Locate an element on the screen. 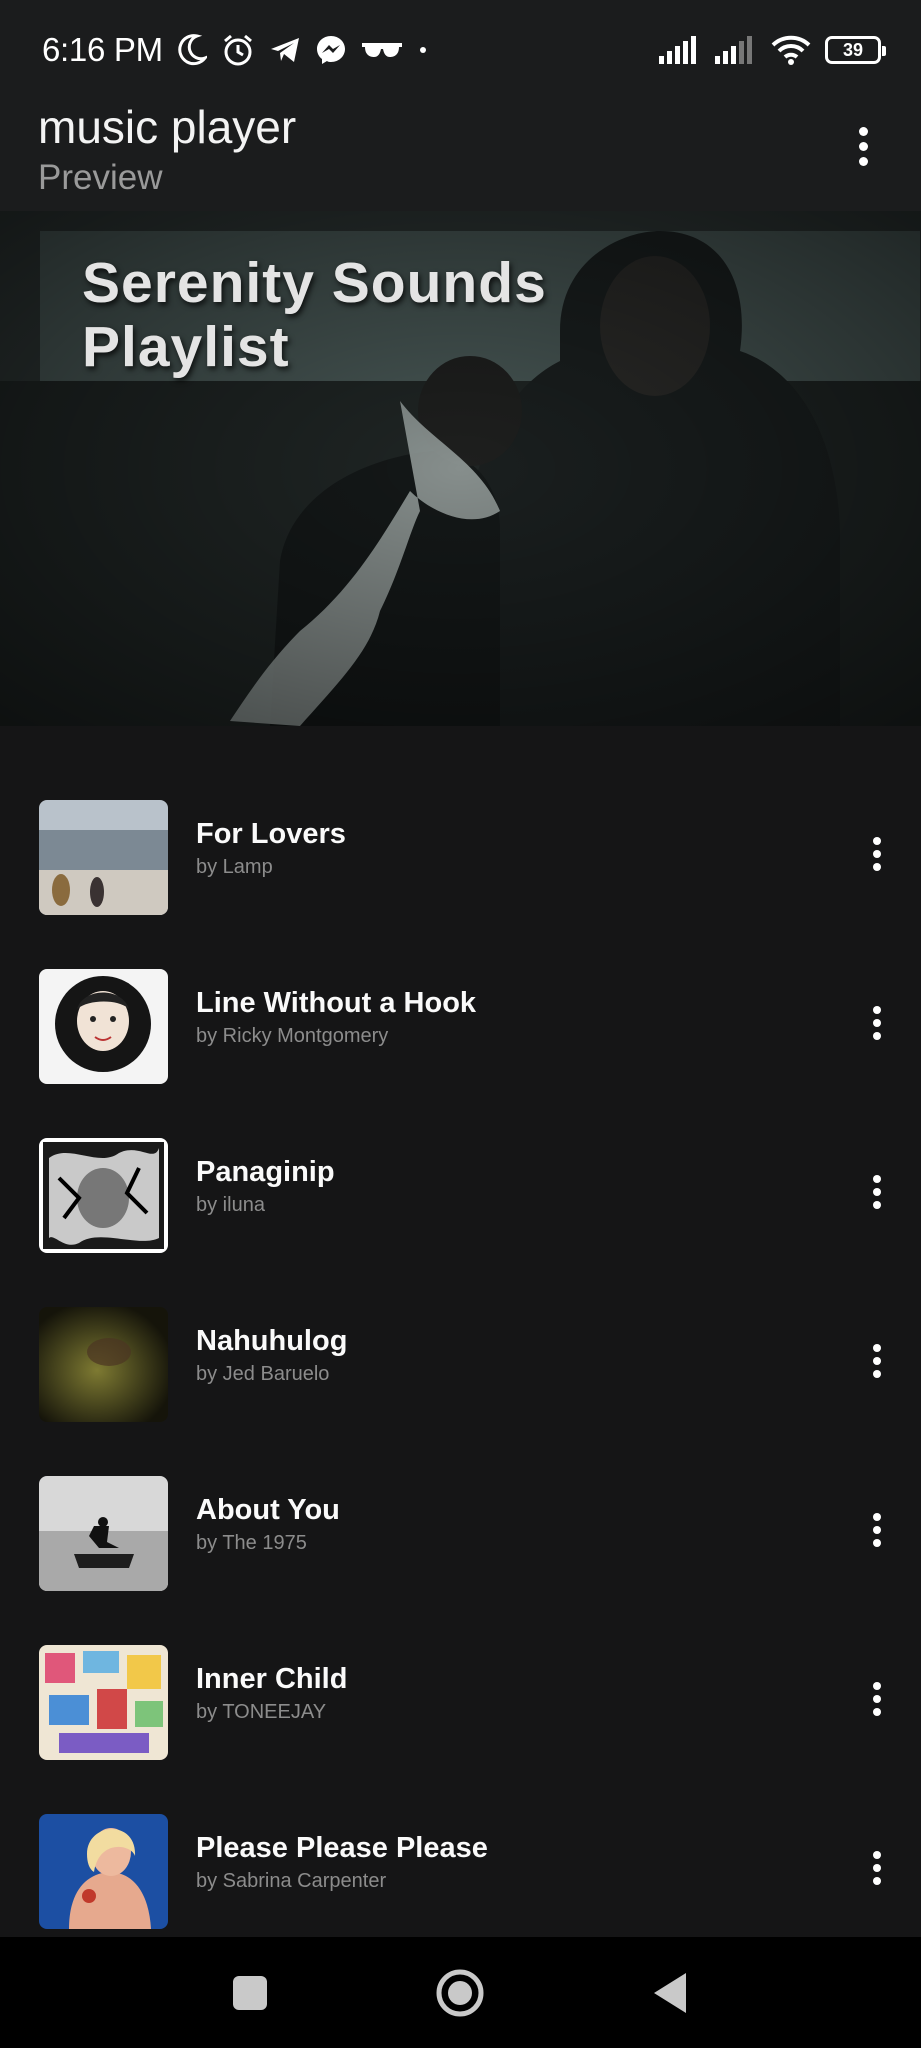 Image resolution: width=921 pixels, height=2048 pixels. navigation-bar is located at coordinates (460, 1992).